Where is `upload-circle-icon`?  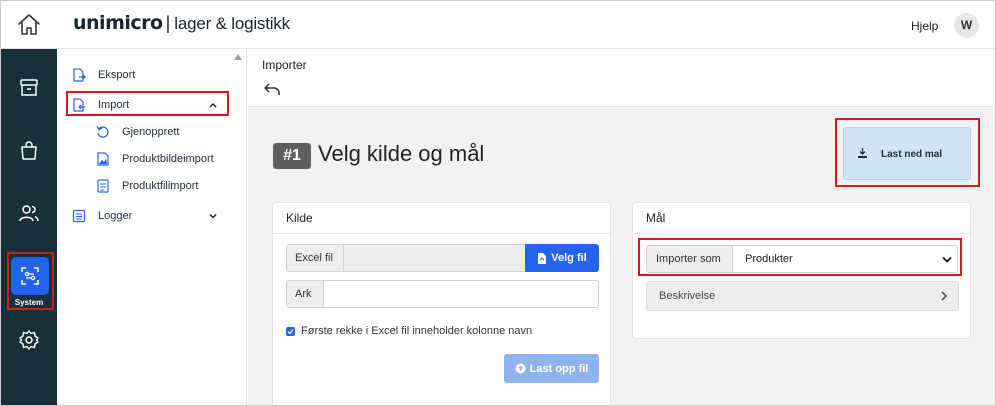 upload-circle-icon is located at coordinates (520, 368).